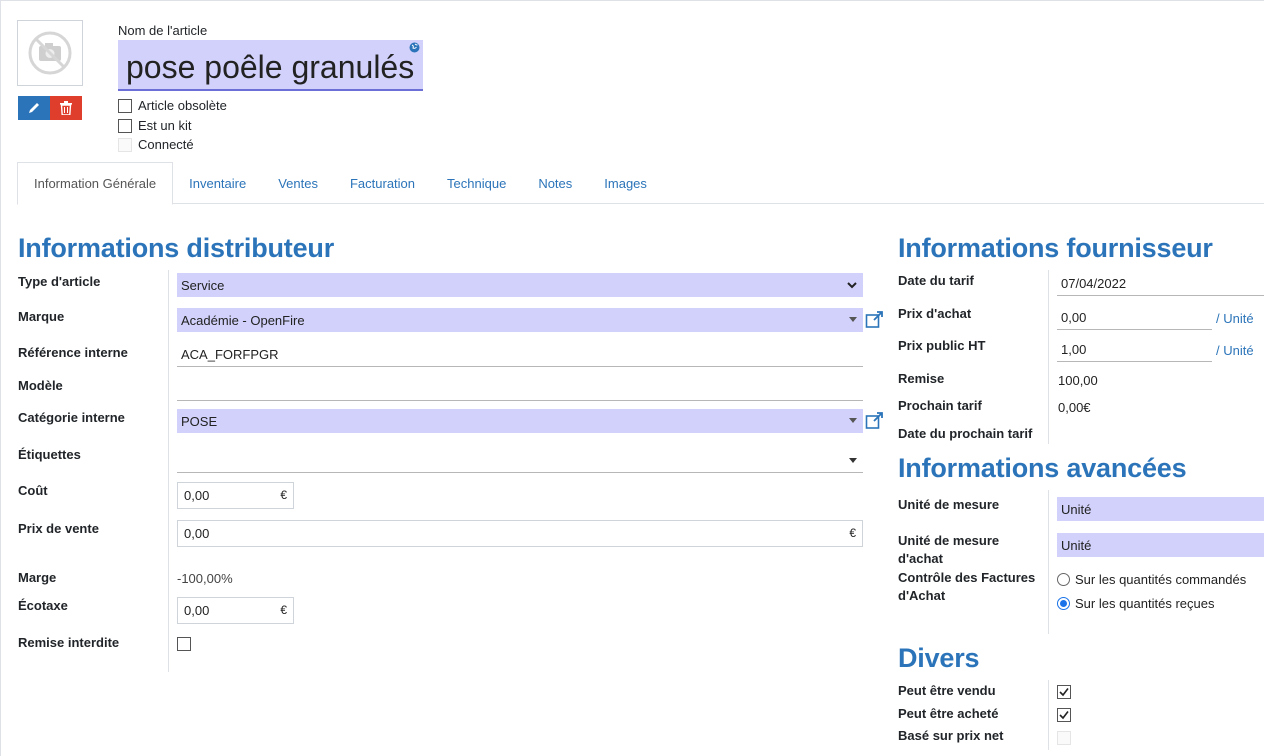 The width and height of the screenshot is (1264, 756). Describe the element at coordinates (243, 320) in the screenshot. I see `brand-value: Académie - OpenFire` at that location.